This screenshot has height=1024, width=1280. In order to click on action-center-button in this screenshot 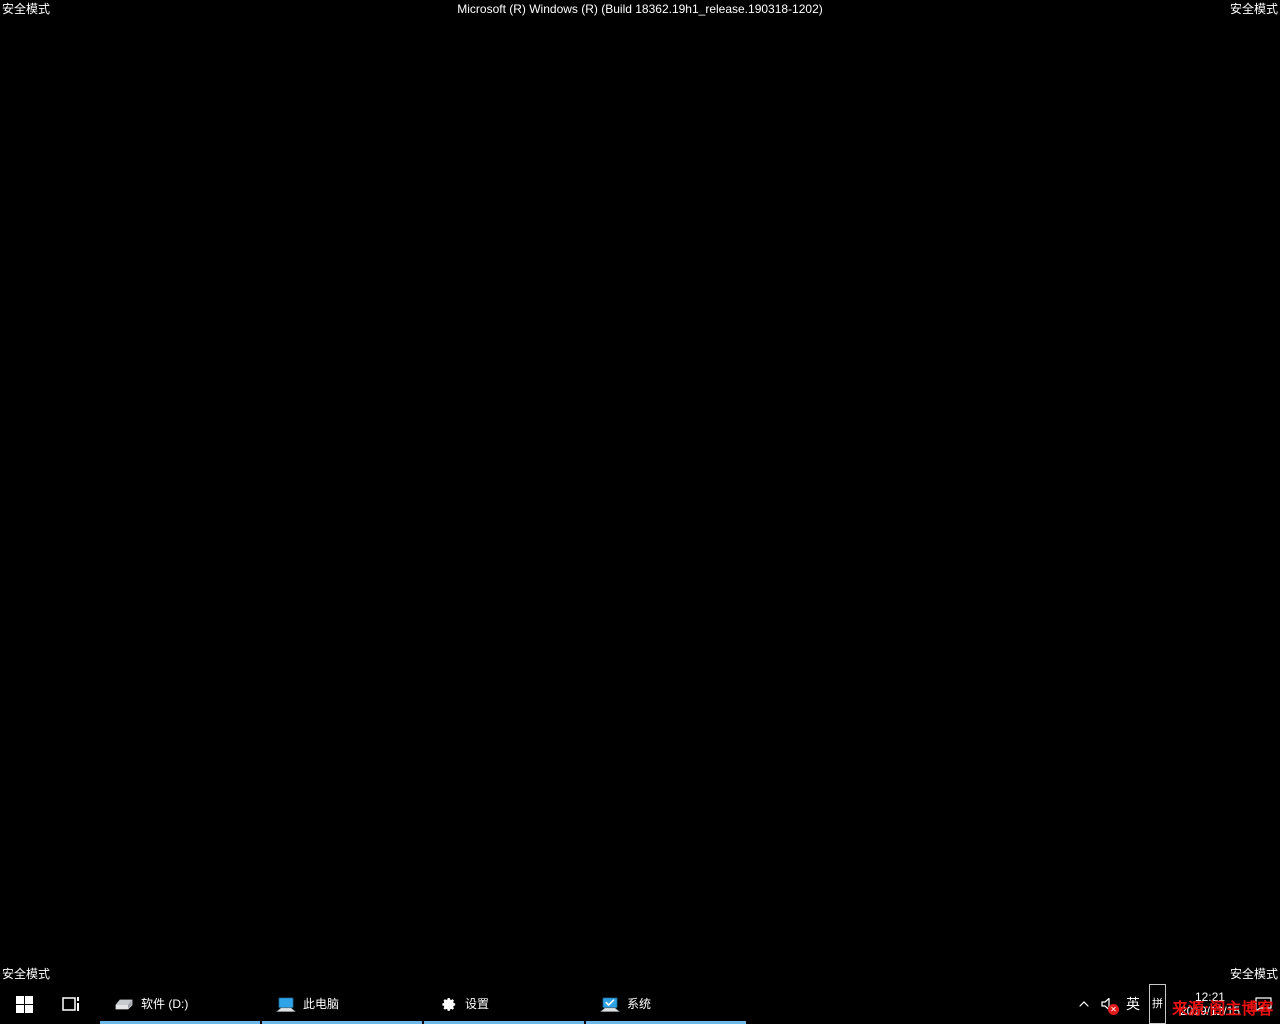, I will do `click(1263, 1004)`.